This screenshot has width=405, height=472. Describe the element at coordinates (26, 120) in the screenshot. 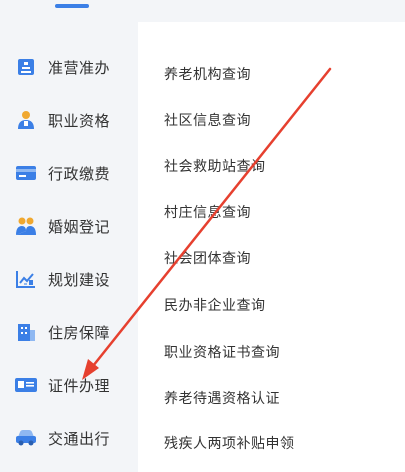

I see `person-icon` at that location.